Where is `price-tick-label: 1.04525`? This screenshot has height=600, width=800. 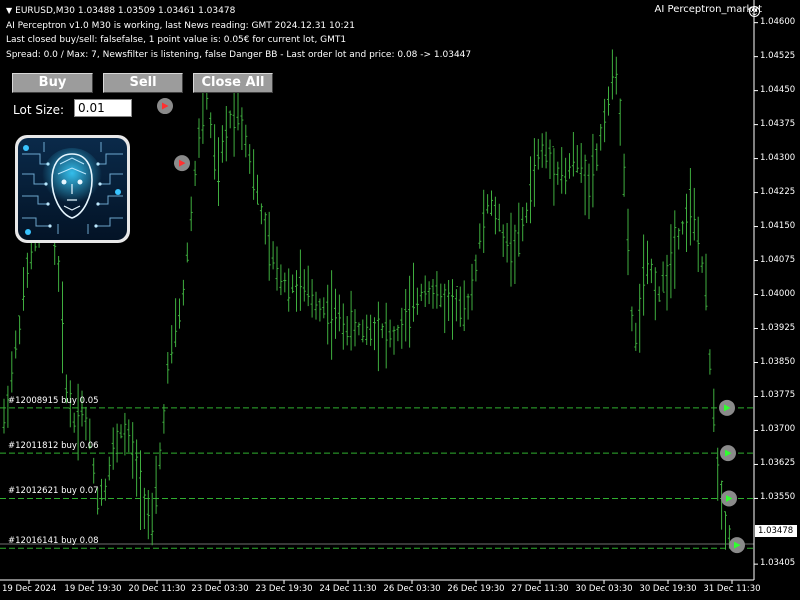 price-tick-label: 1.04525 is located at coordinates (778, 55).